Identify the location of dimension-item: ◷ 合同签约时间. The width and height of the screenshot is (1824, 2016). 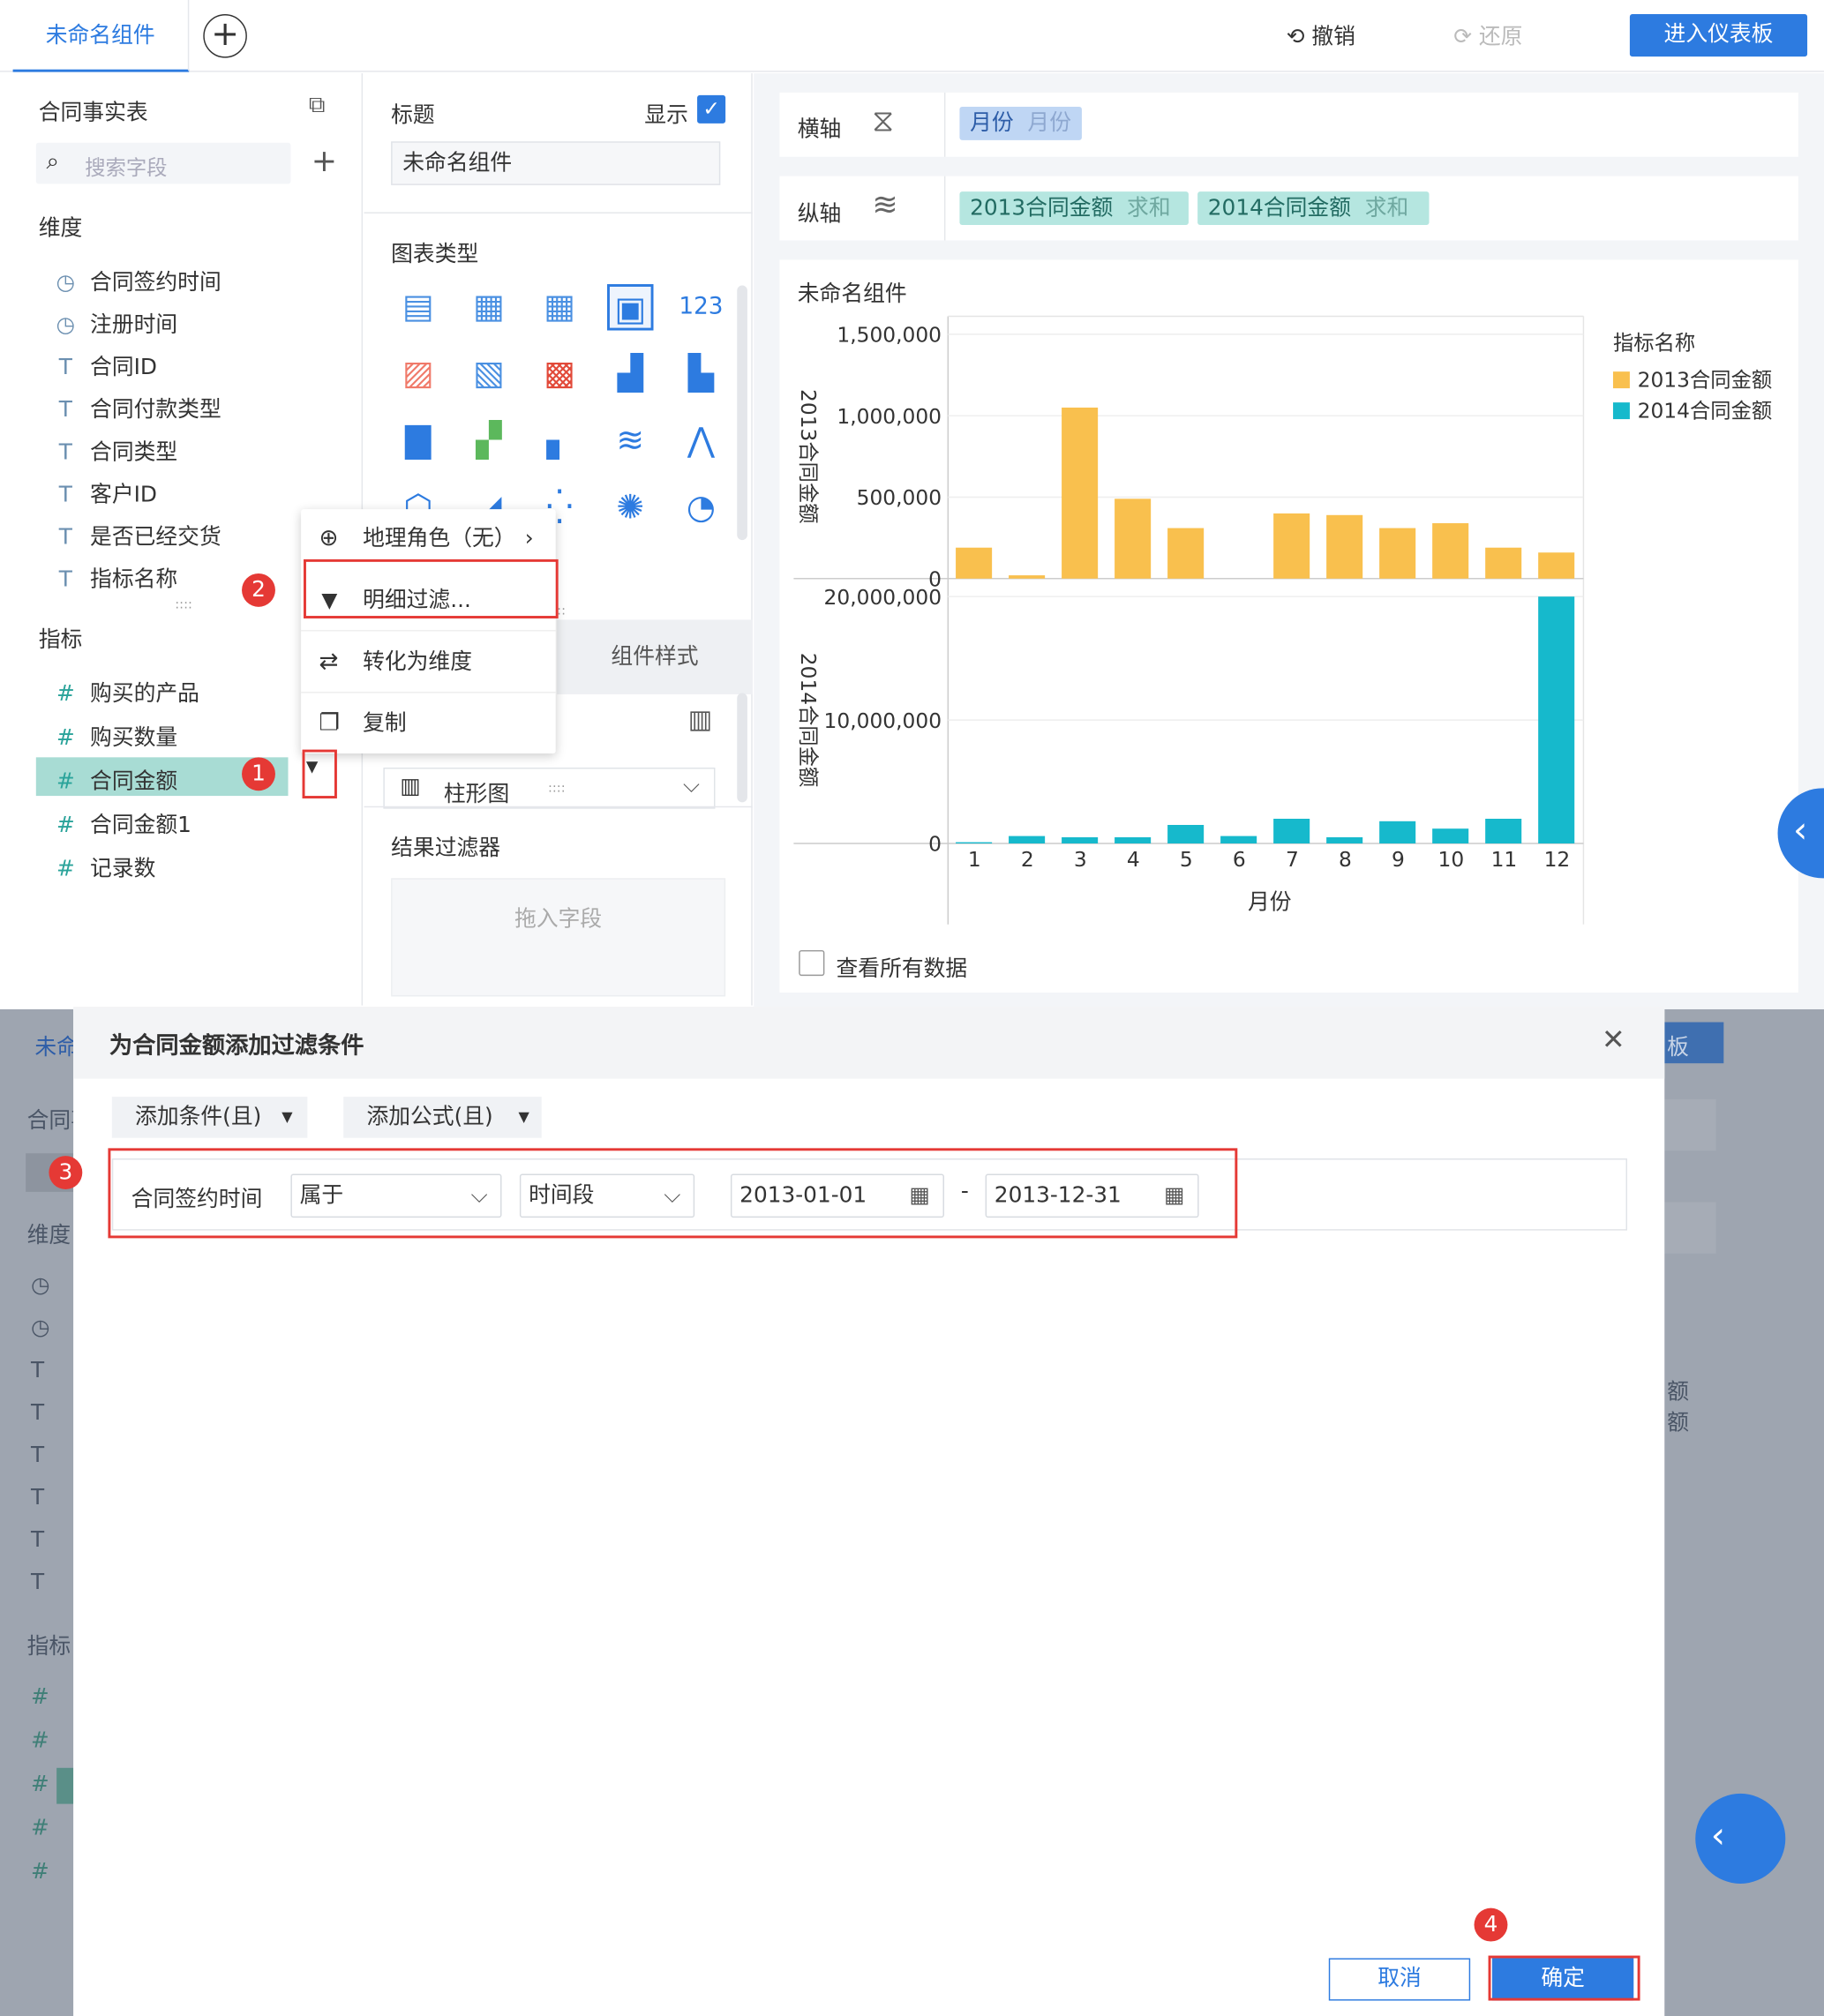
(136, 280).